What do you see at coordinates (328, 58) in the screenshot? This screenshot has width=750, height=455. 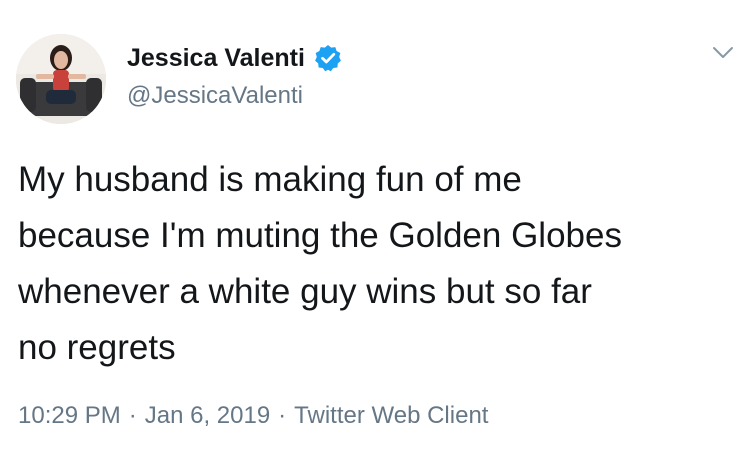 I see `verified-badge-icon` at bounding box center [328, 58].